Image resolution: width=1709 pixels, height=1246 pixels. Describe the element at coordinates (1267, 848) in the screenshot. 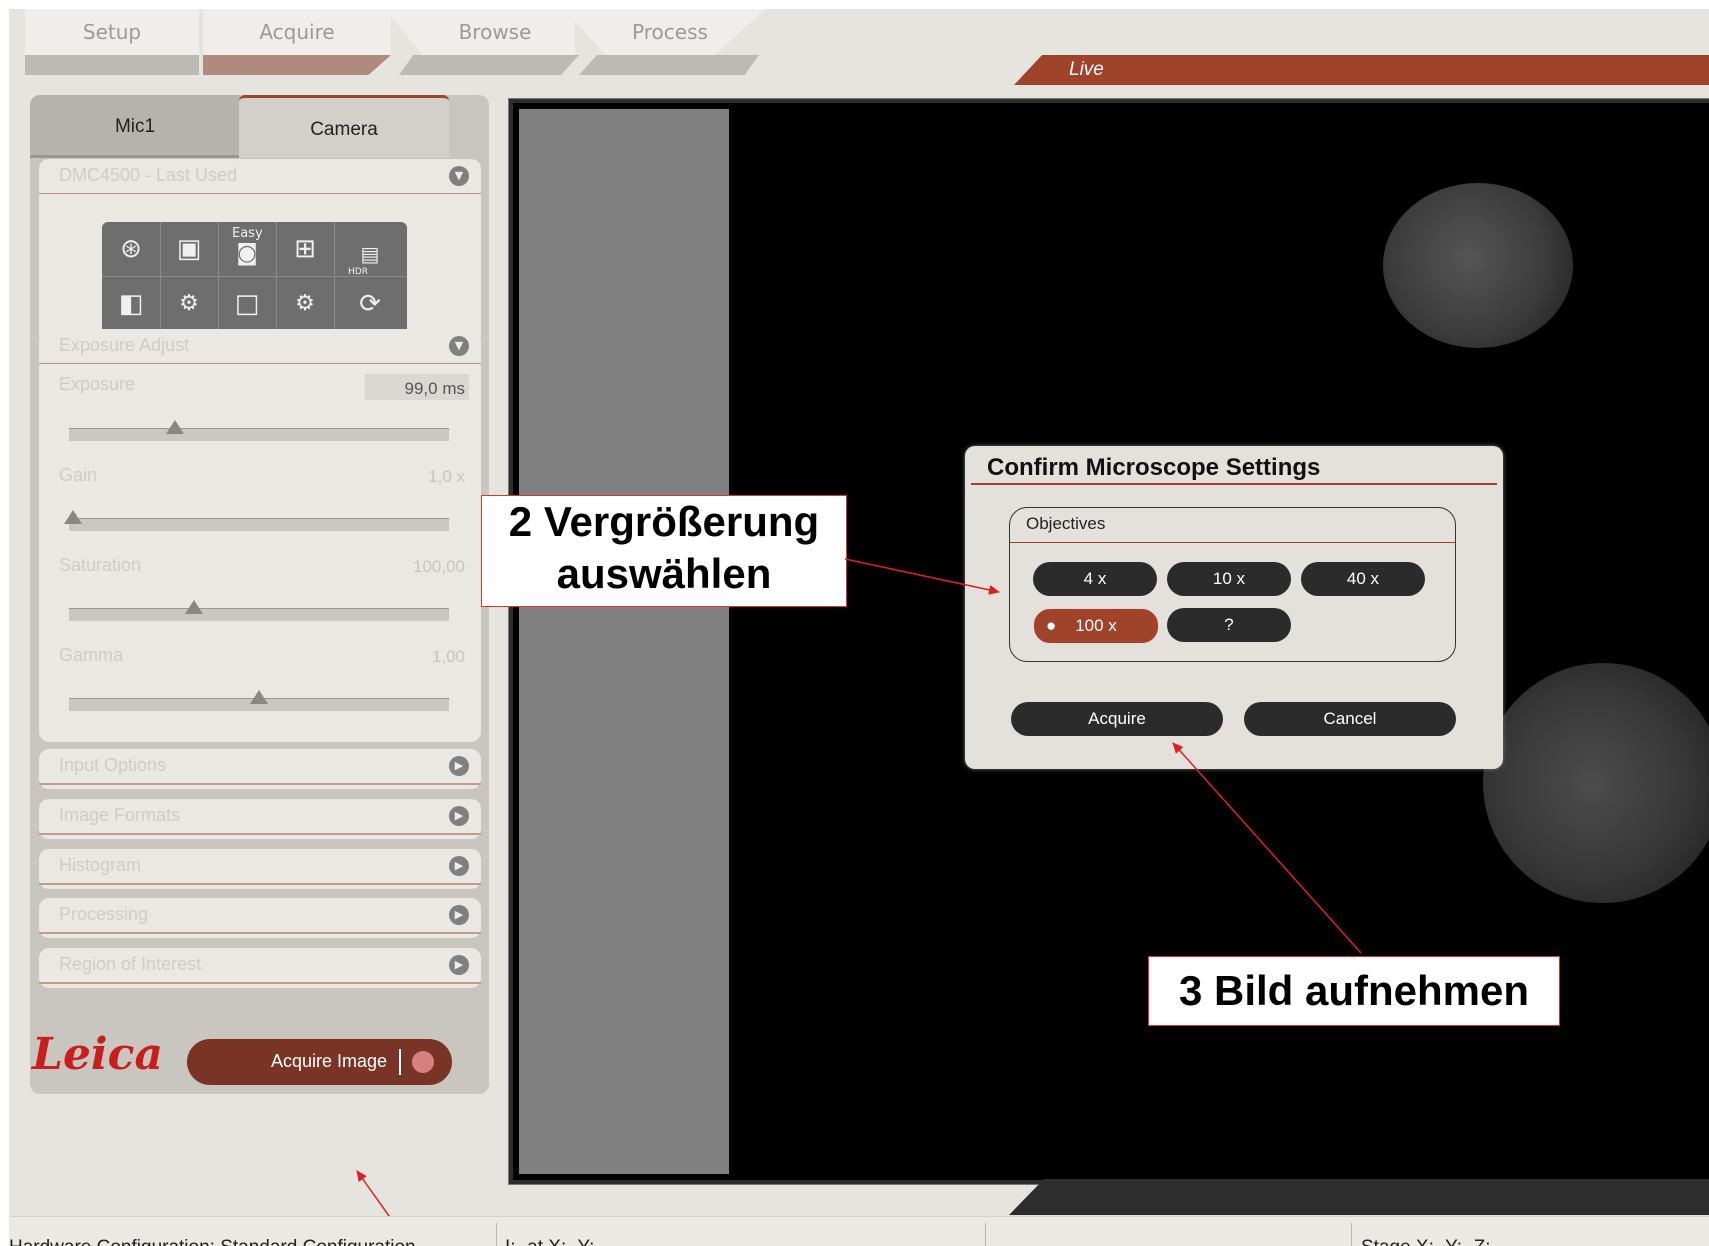

I see `arrow-to-dialog-acquire` at that location.